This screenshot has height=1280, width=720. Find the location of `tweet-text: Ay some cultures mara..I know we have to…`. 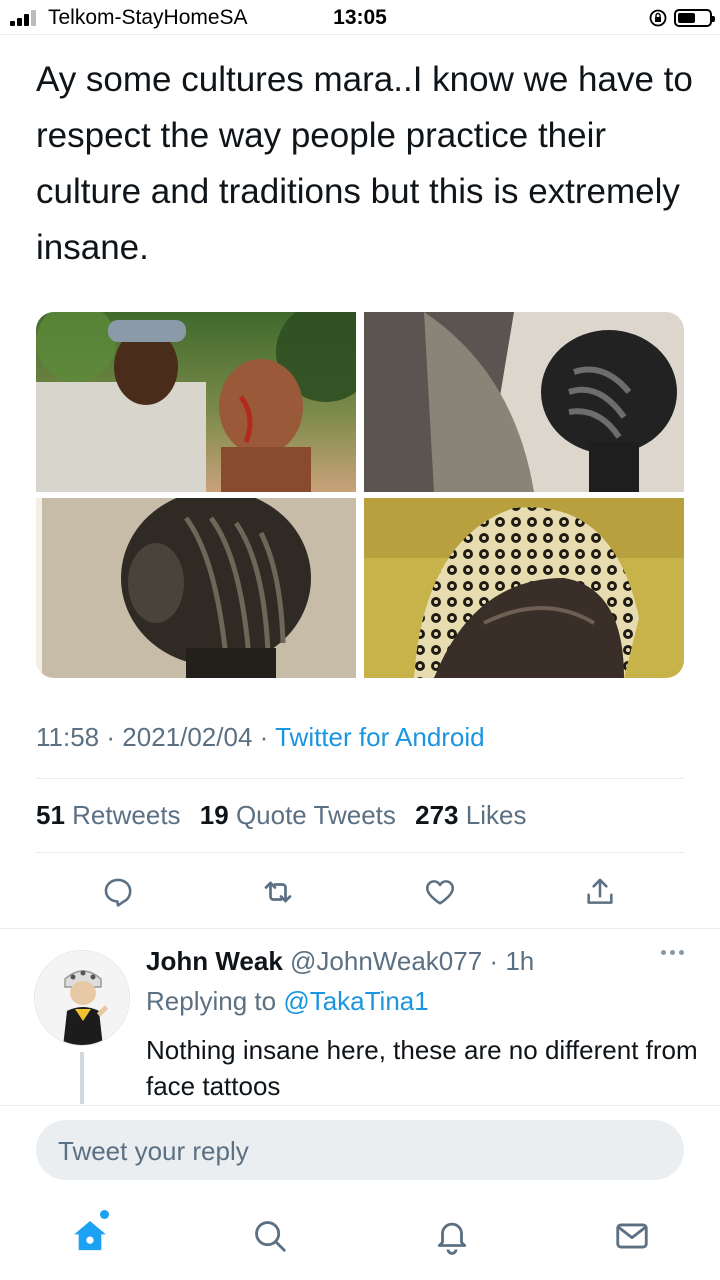

tweet-text: Ay some cultures mara..I know we have to… is located at coordinates (364, 163).